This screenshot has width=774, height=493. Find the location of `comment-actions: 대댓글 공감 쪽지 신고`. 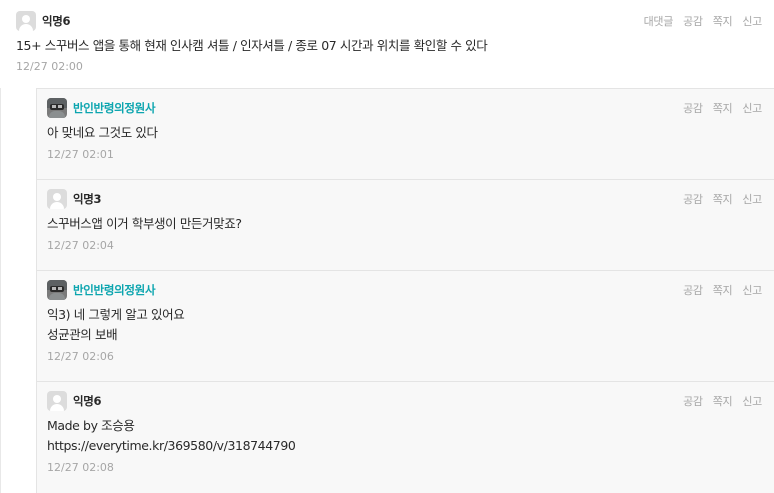

comment-actions: 대댓글 공감 쪽지 신고 is located at coordinates (703, 21).